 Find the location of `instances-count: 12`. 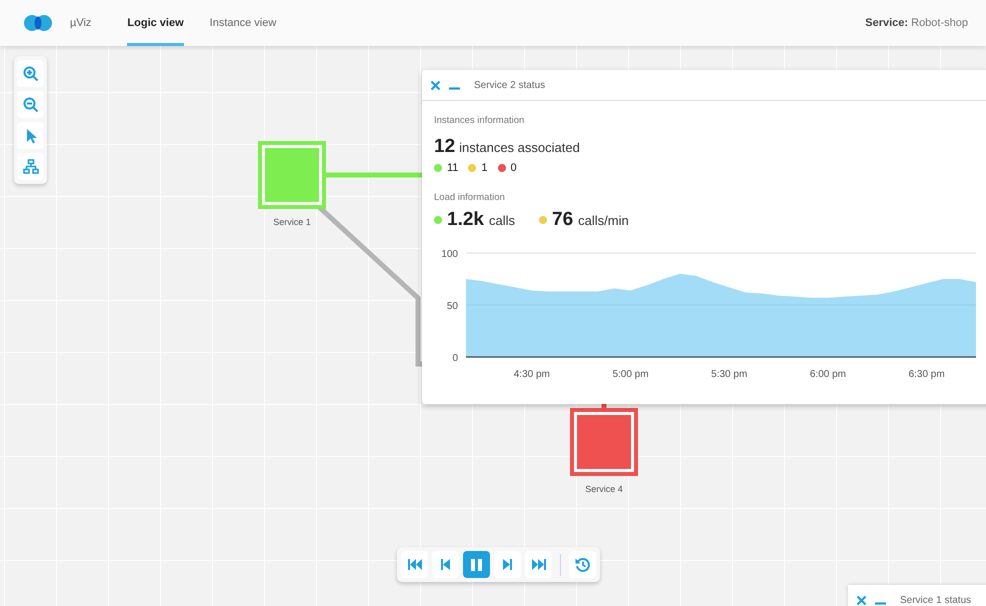

instances-count: 12 is located at coordinates (445, 147).